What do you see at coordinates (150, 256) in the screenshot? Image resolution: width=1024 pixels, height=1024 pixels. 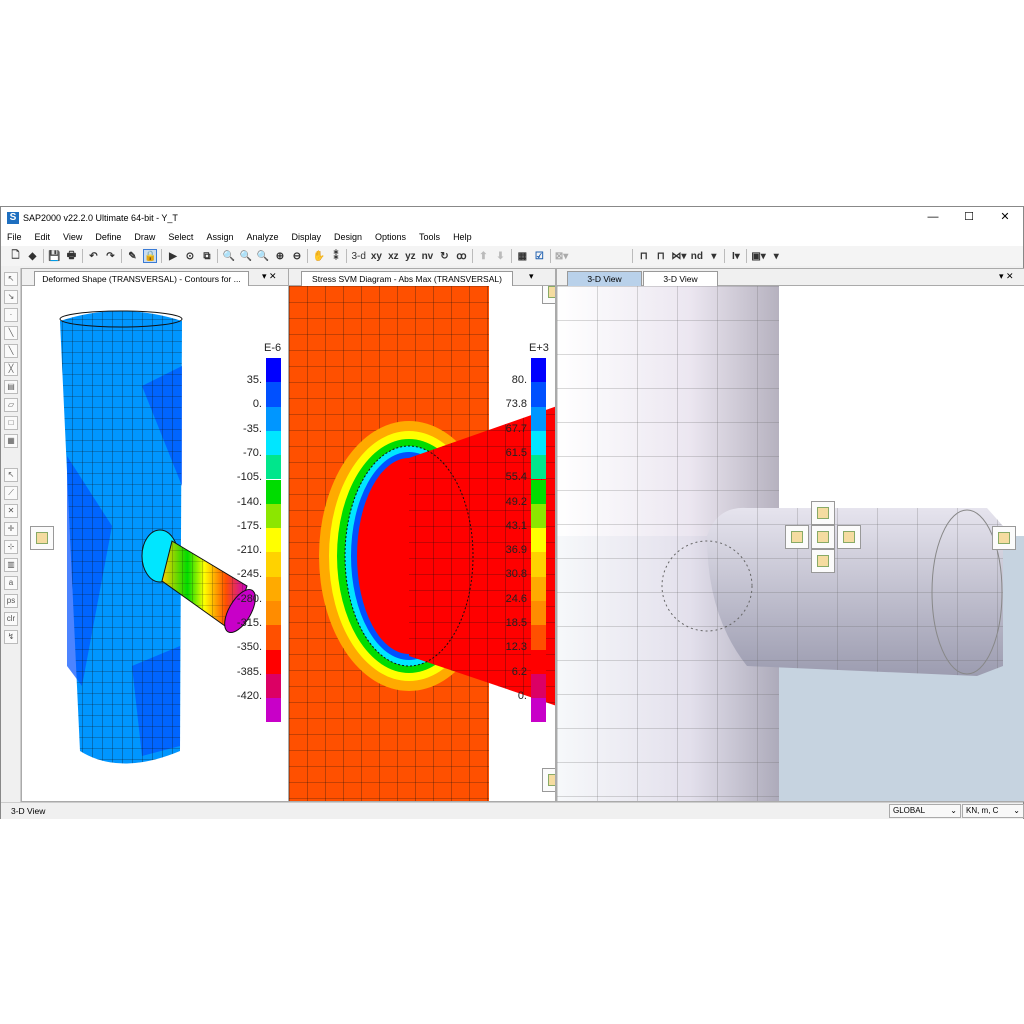 I see `lock-icon: 🔒` at bounding box center [150, 256].